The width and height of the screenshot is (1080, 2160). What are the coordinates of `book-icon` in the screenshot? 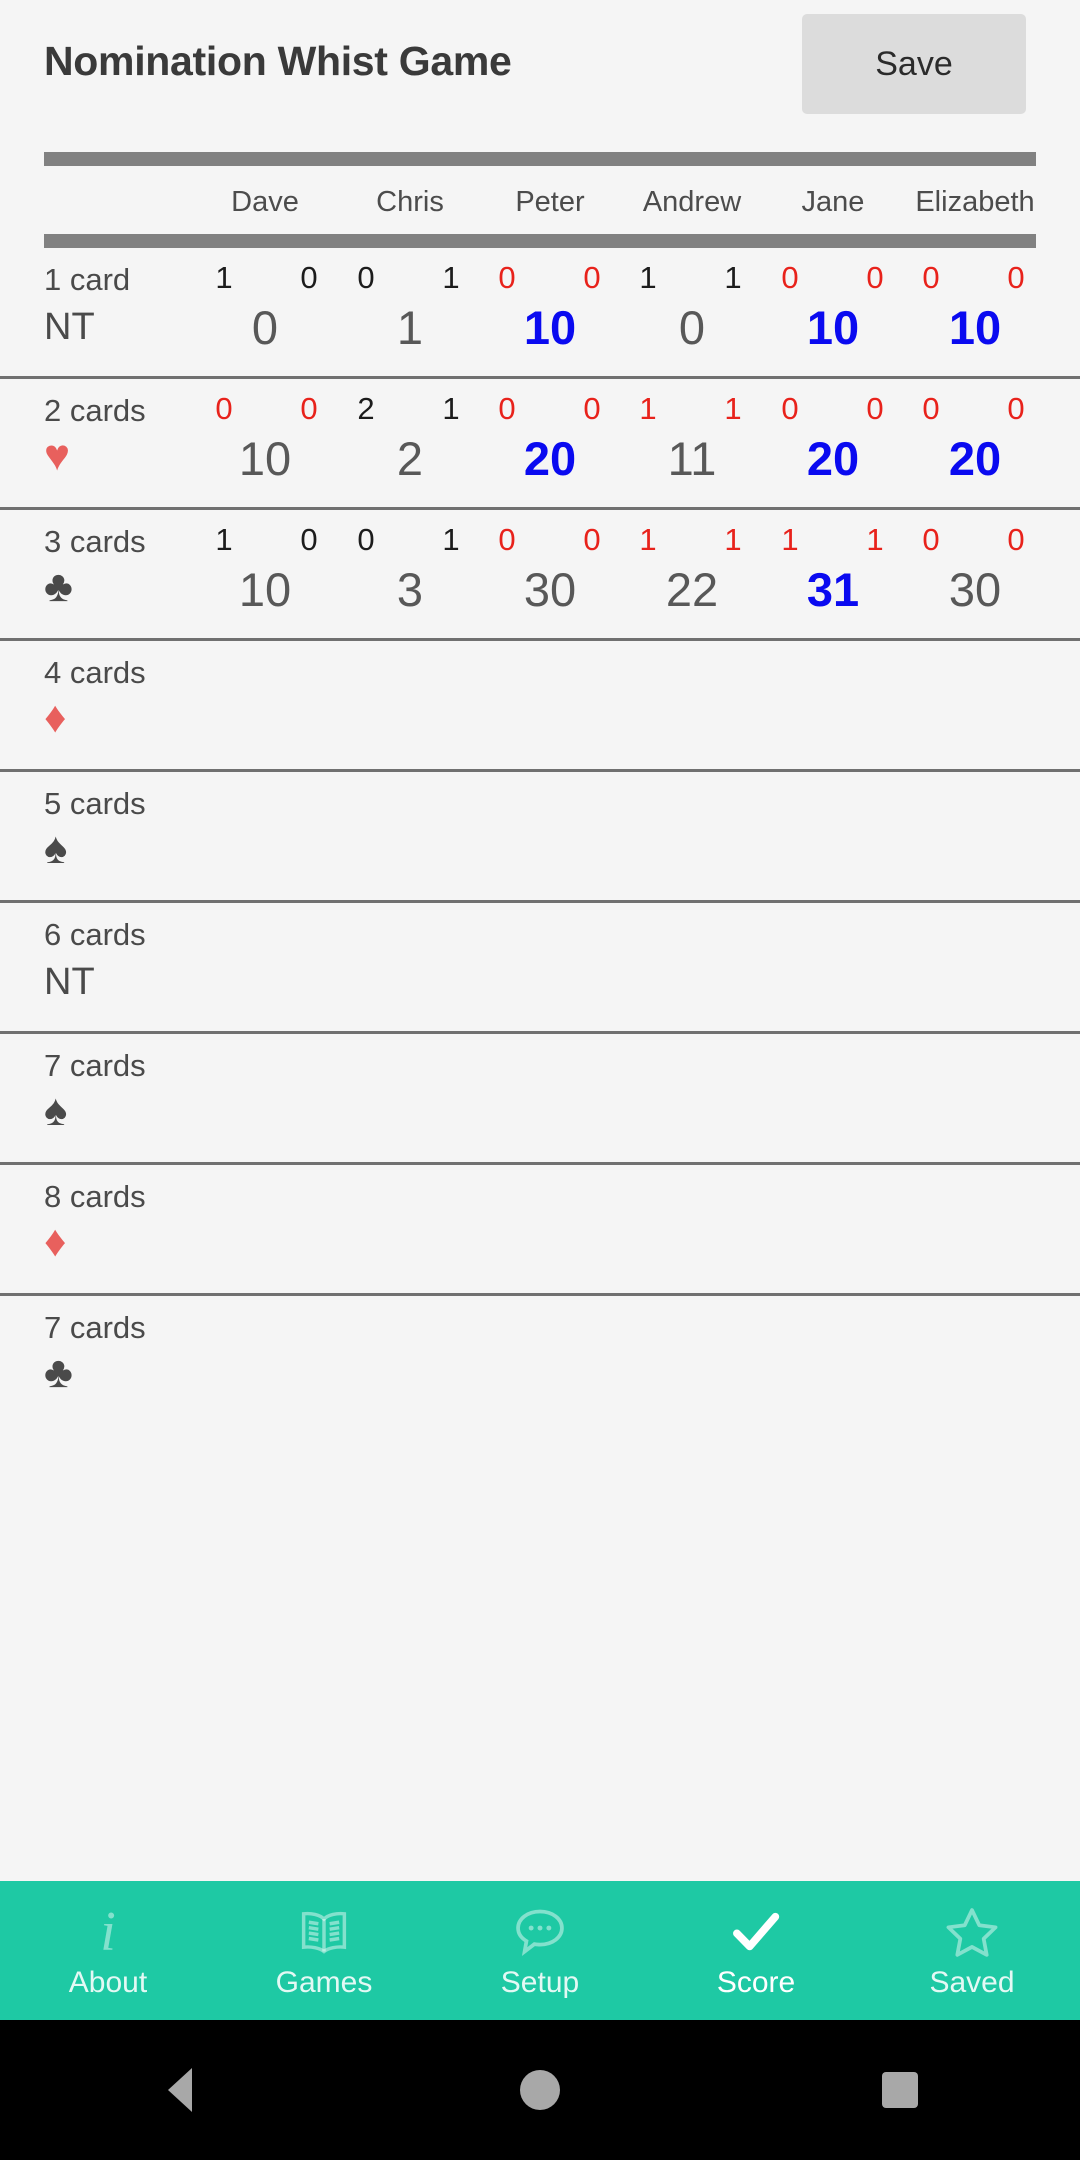 It's located at (324, 1932).